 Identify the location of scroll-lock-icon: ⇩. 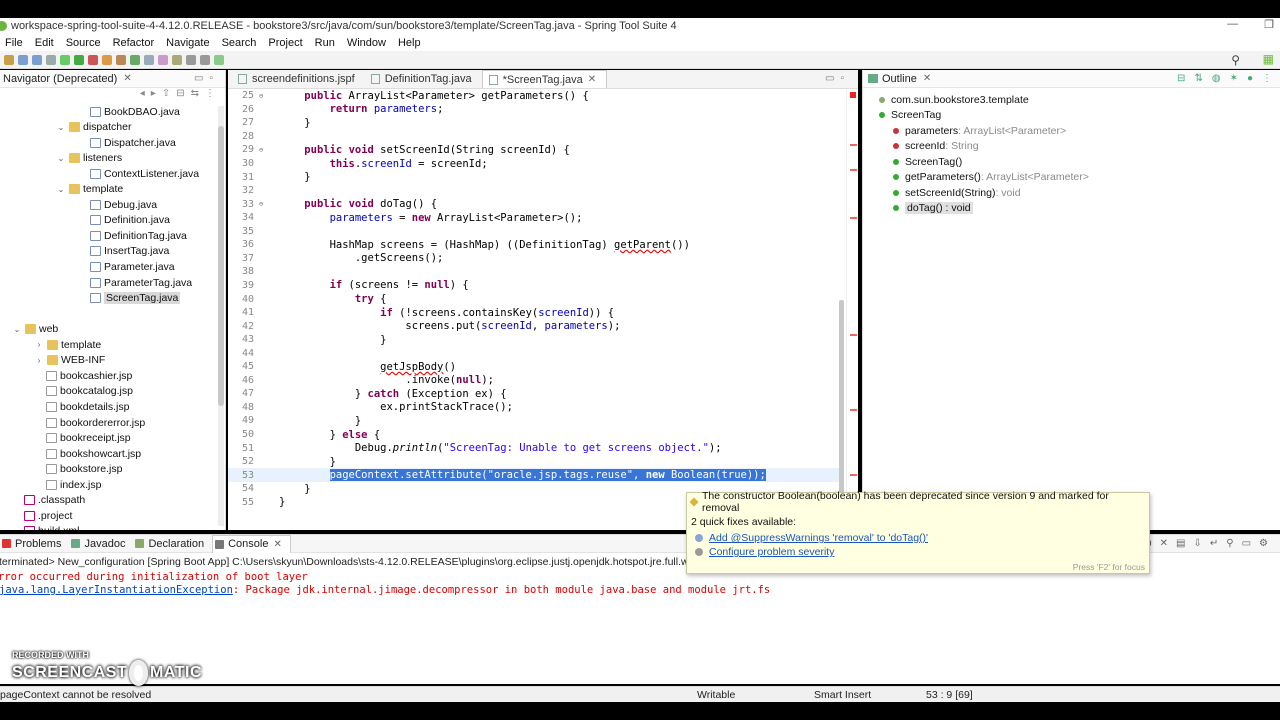
(1197, 543).